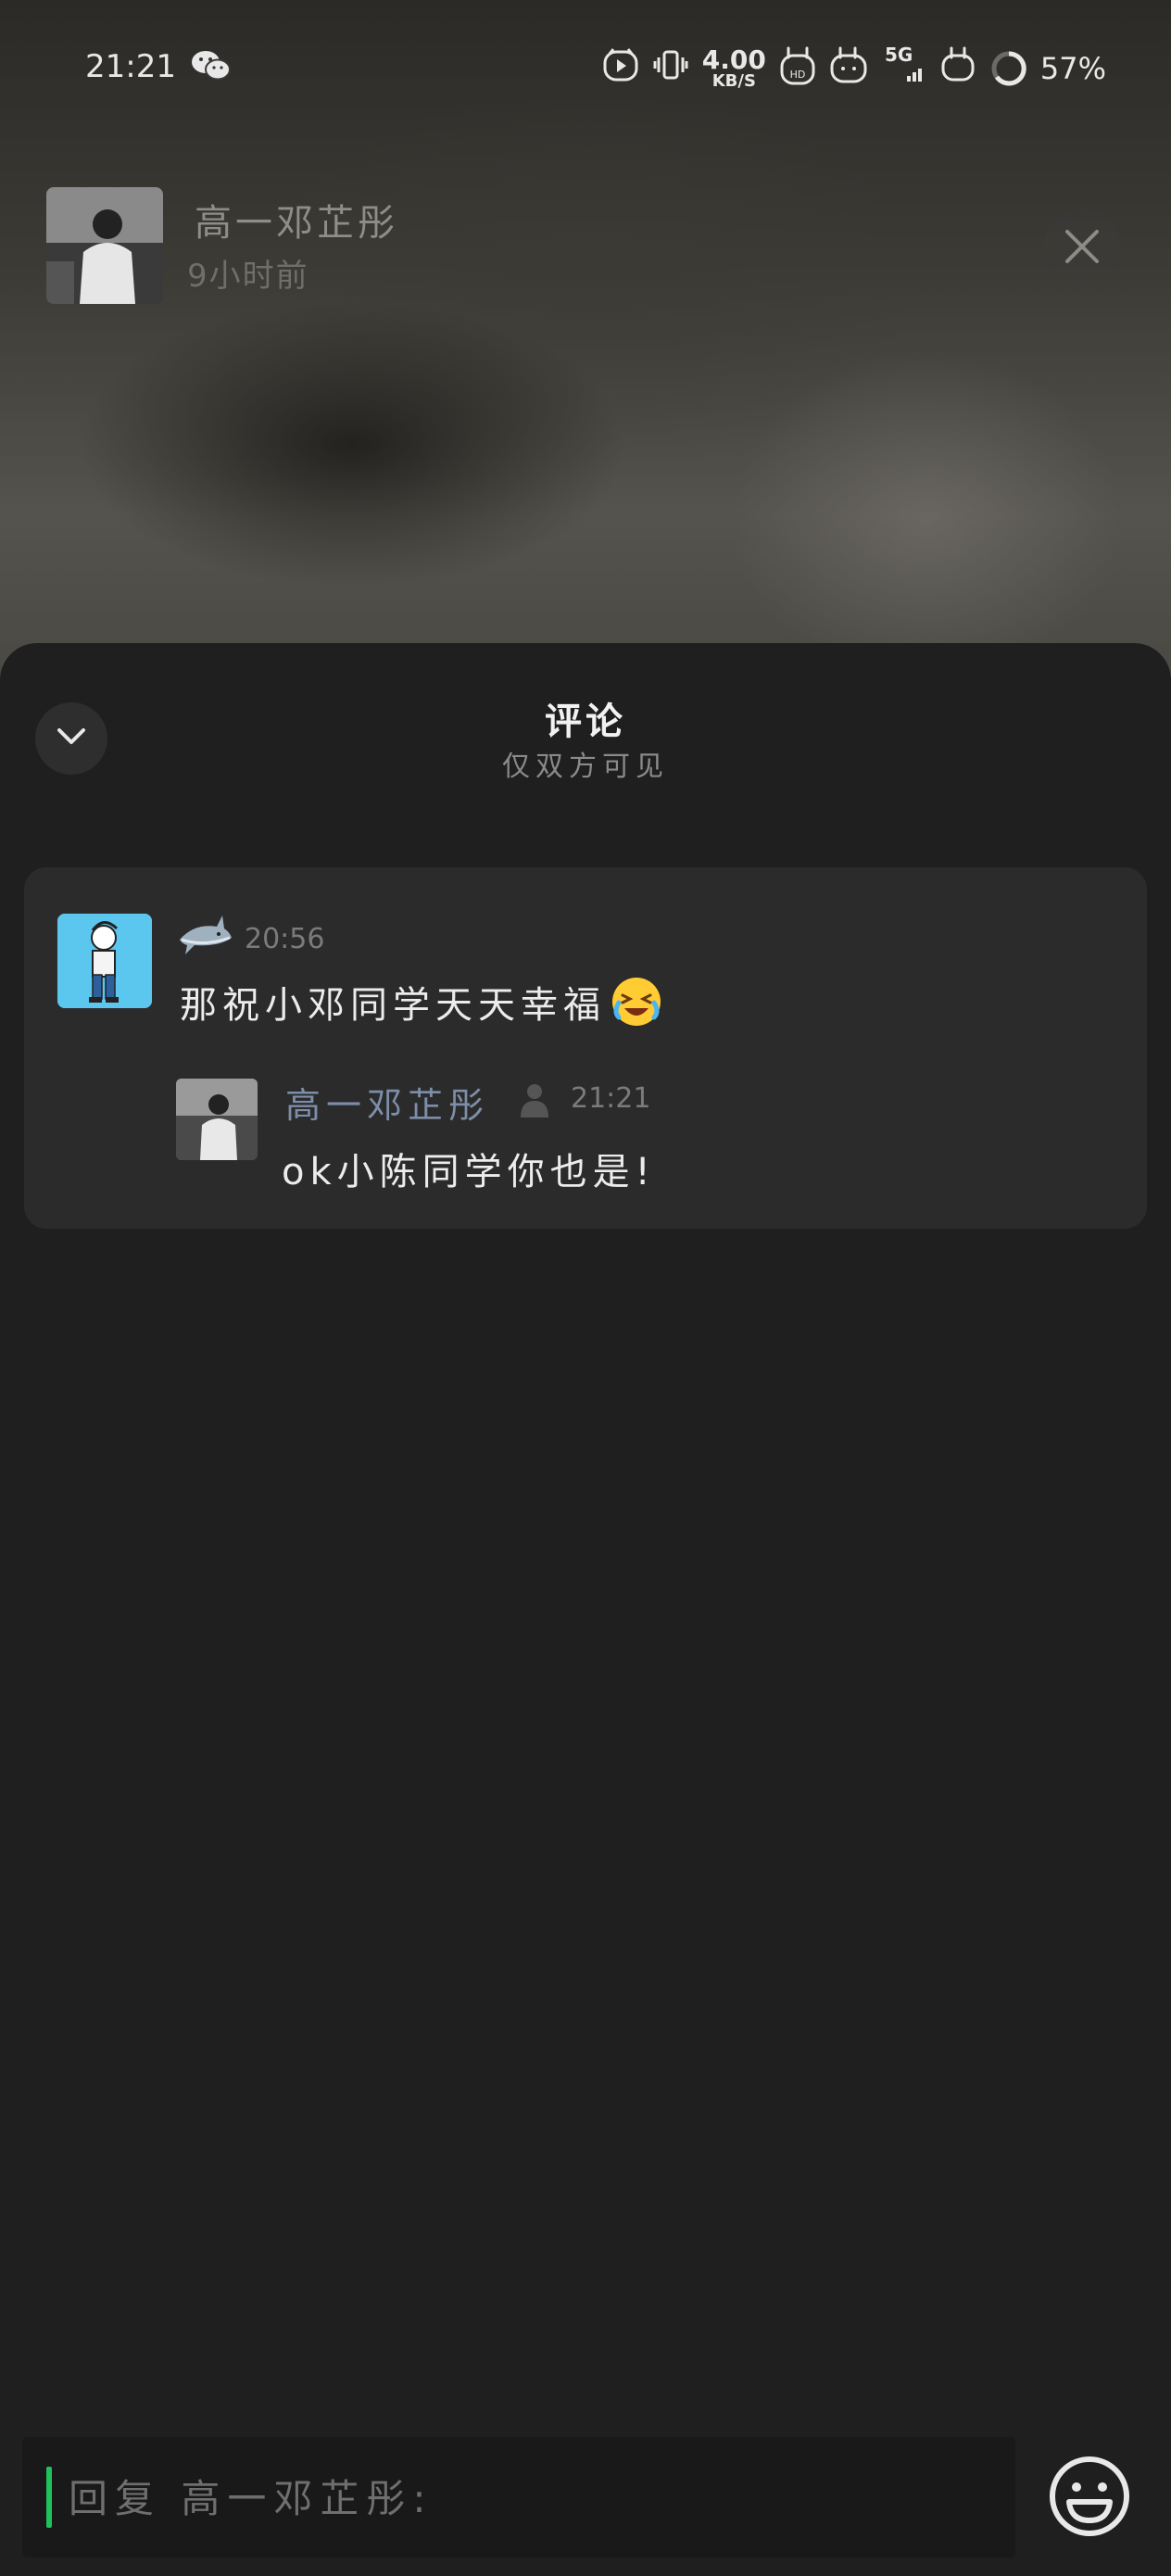  I want to click on laughing-tears-emoji, so click(637, 1002).